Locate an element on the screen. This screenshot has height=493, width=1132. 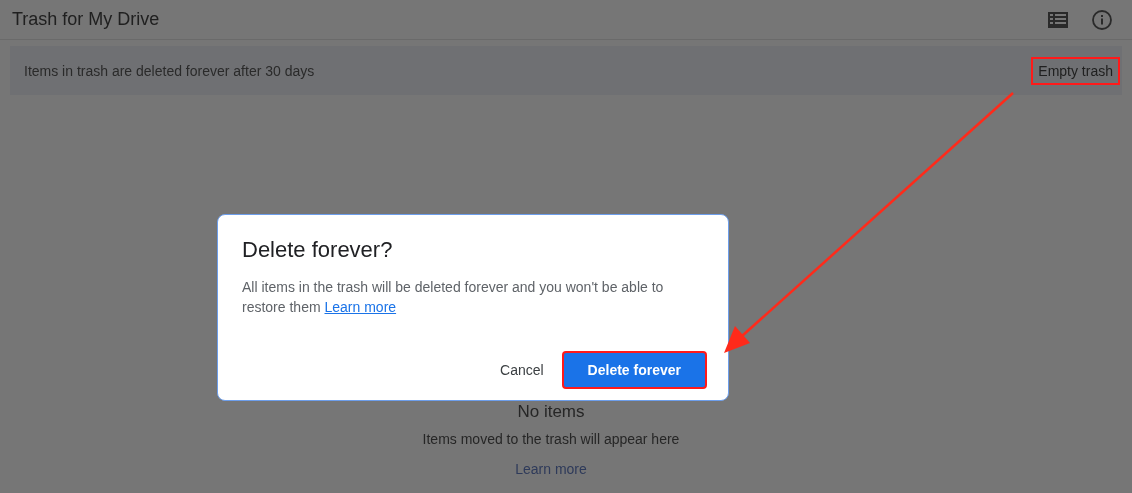
dialog-title: Delete forever? is located at coordinates (318, 250).